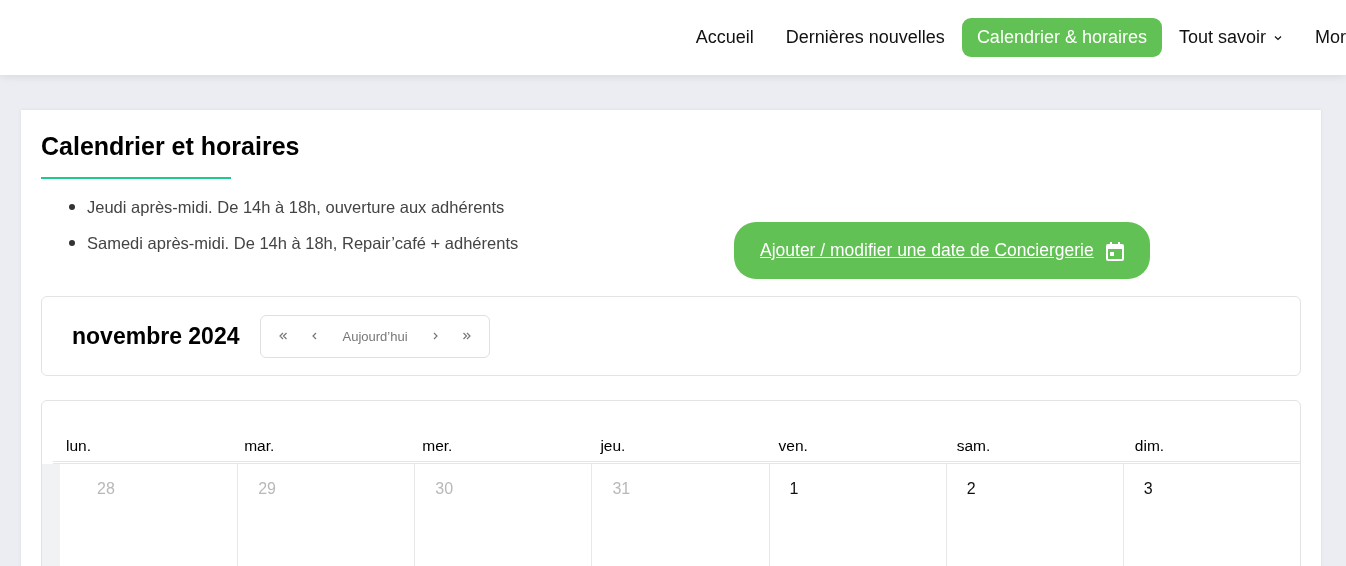 The height and width of the screenshot is (566, 1346). I want to click on day-number: 3, so click(1148, 488).